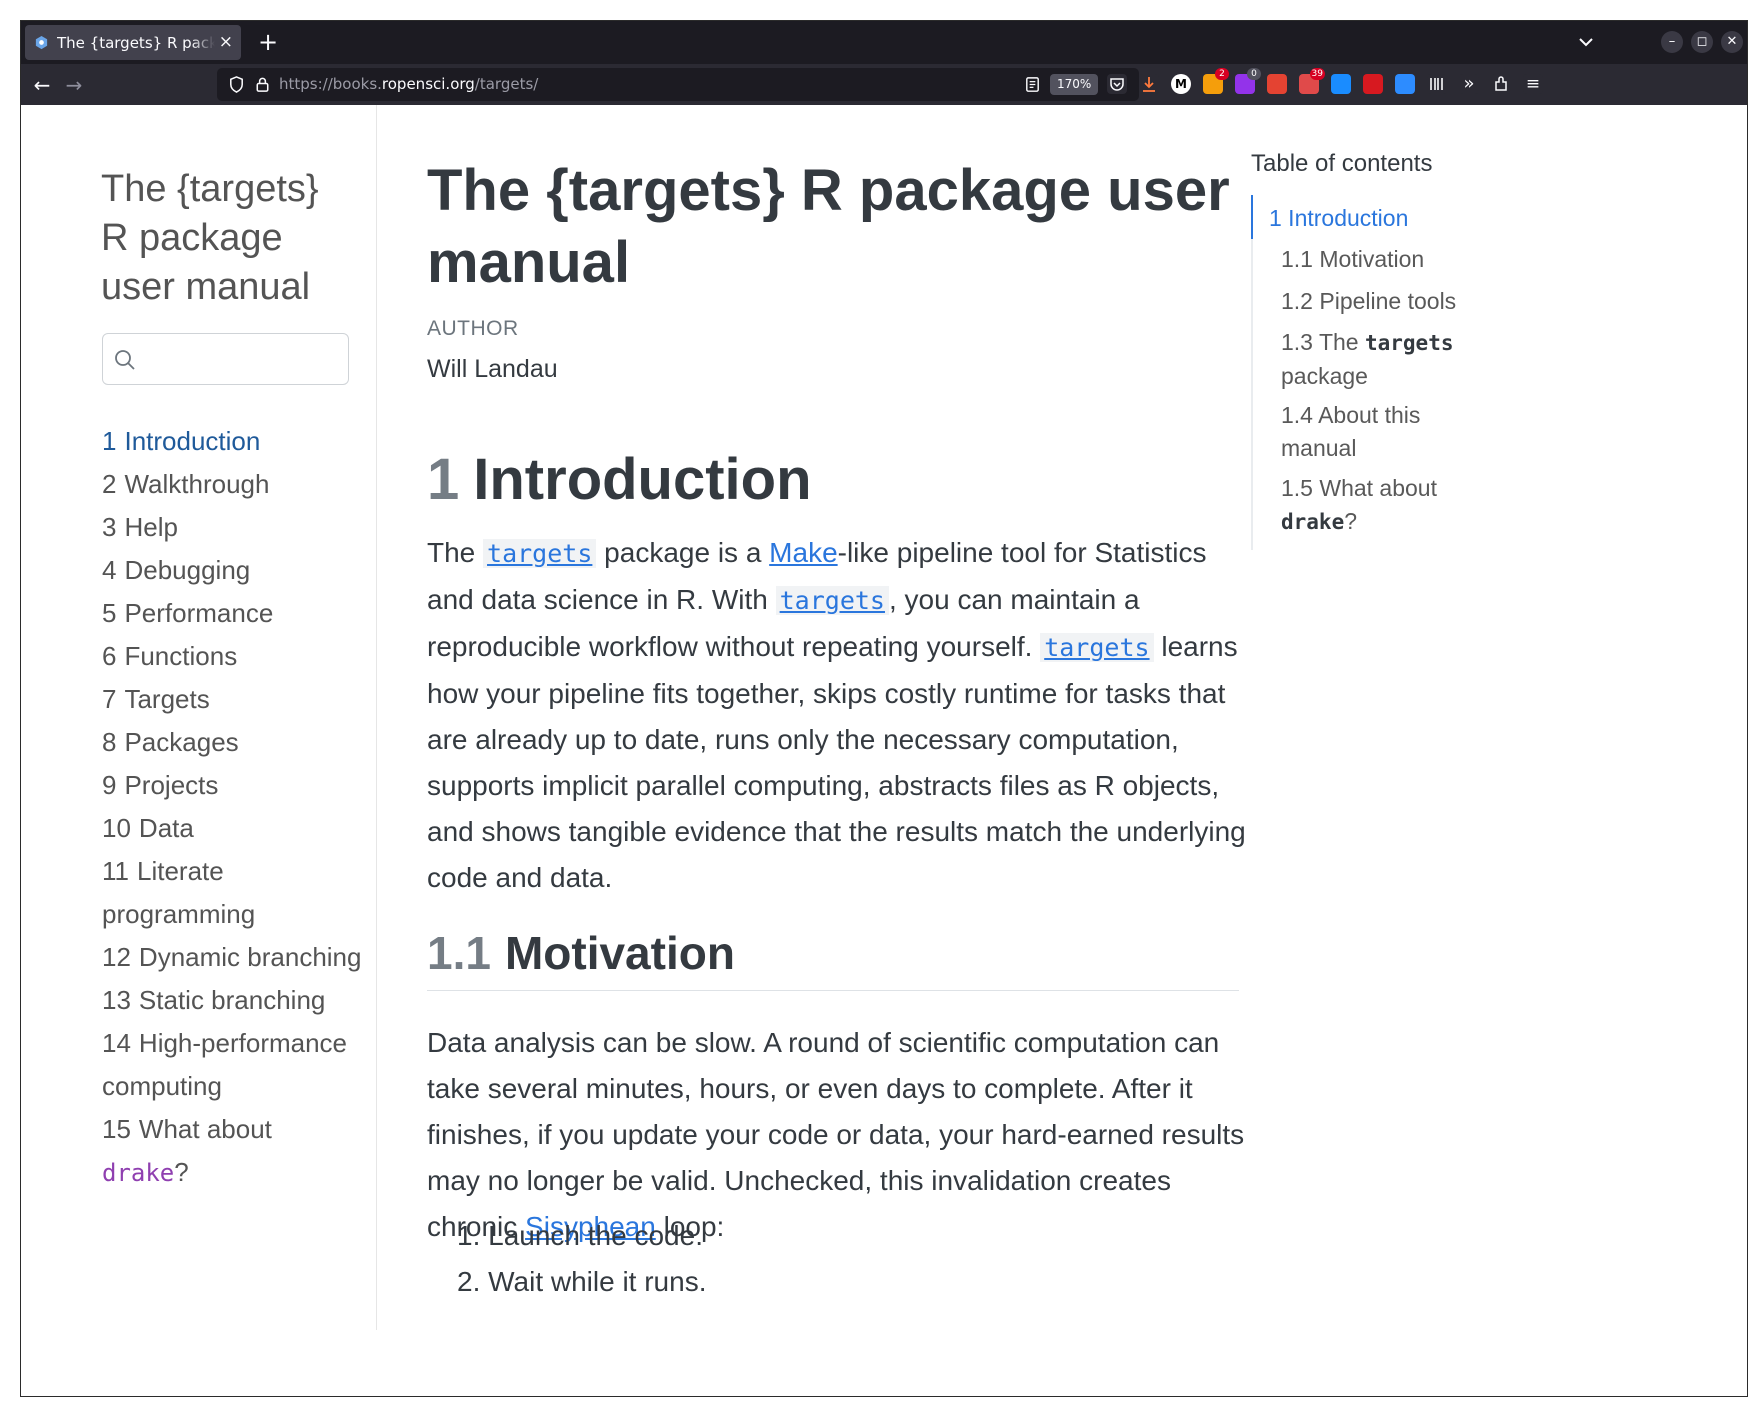 The width and height of the screenshot is (1760, 1407). I want to click on sidebar-item-1: 1 Introduction, so click(233, 441).